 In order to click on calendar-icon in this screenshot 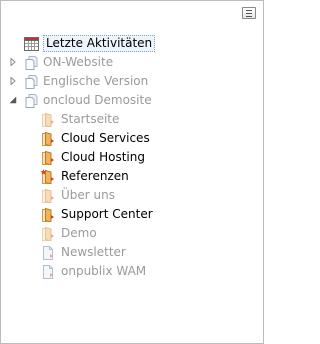, I will do `click(31, 43)`.